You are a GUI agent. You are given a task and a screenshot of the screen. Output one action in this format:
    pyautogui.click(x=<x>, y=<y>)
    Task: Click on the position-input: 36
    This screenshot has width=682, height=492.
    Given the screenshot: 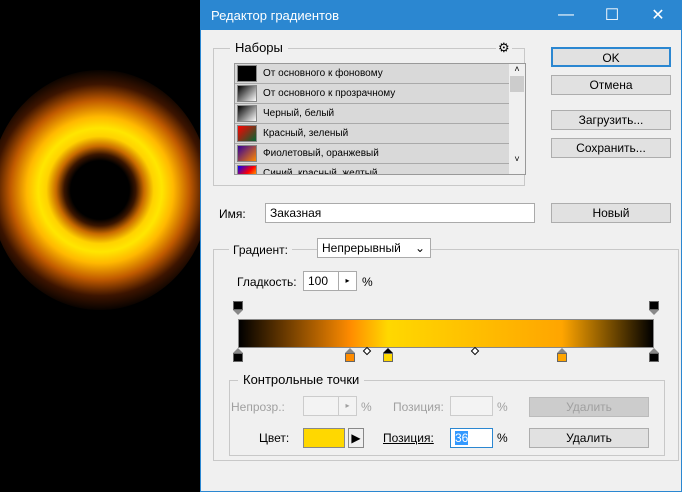 What is the action you would take?
    pyautogui.click(x=471, y=438)
    